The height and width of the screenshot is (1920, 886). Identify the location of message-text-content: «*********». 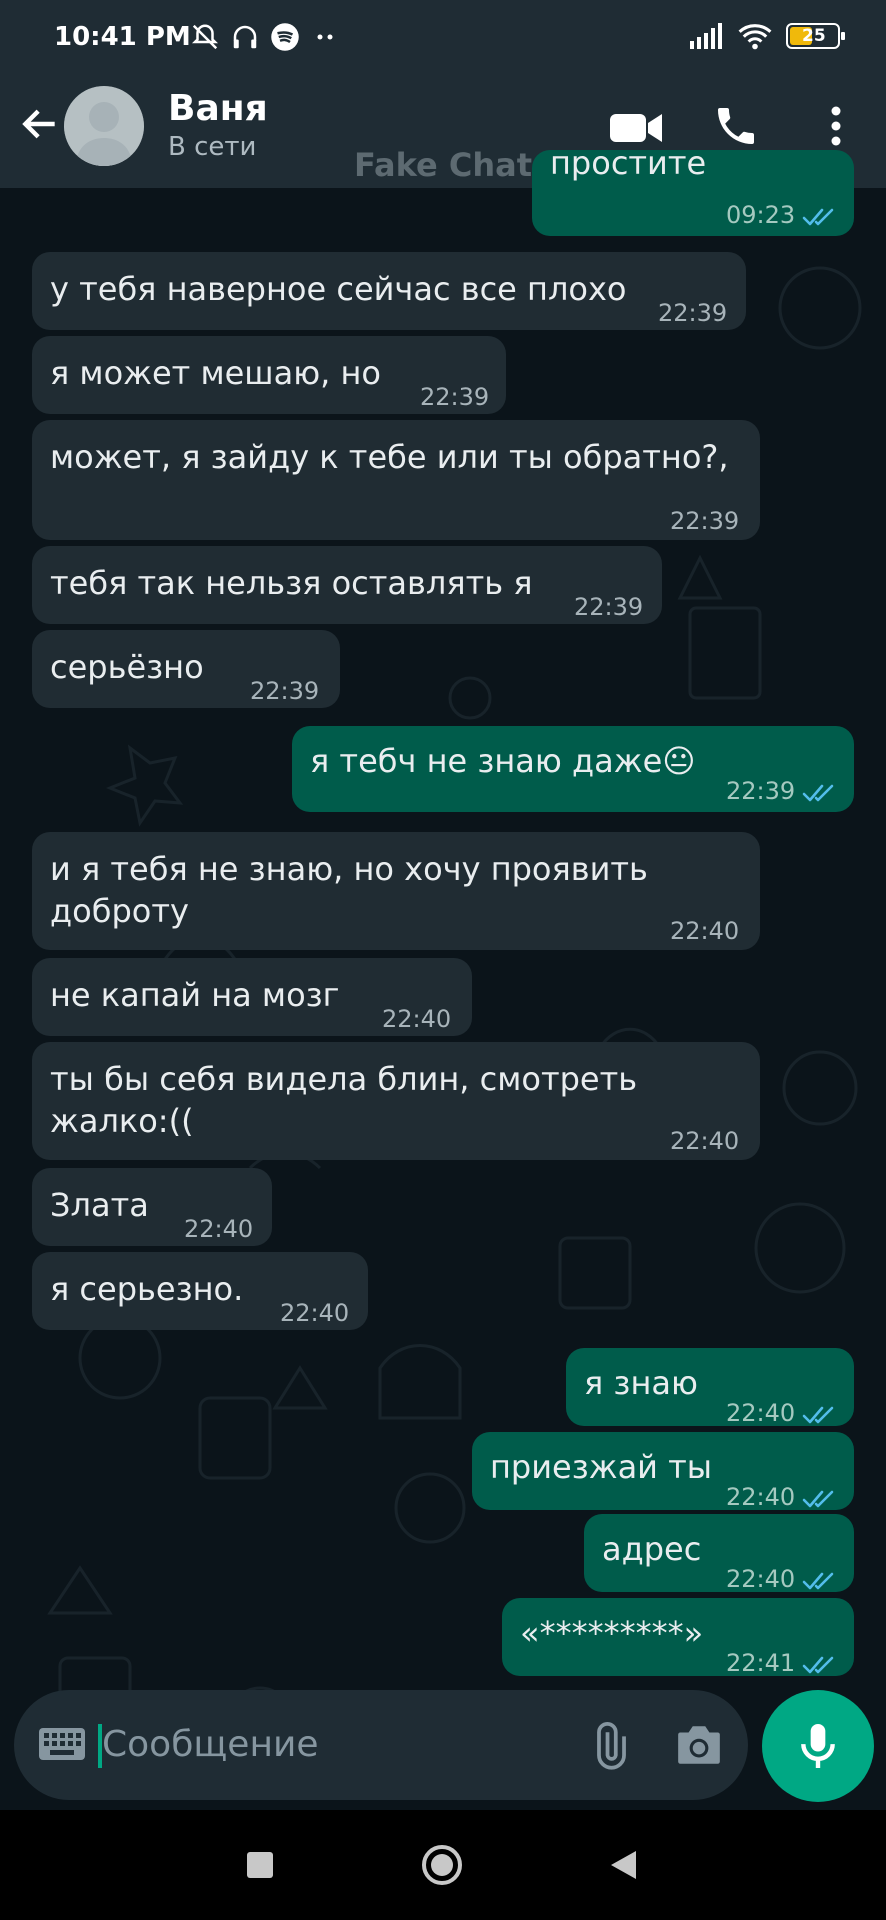
(612, 1633).